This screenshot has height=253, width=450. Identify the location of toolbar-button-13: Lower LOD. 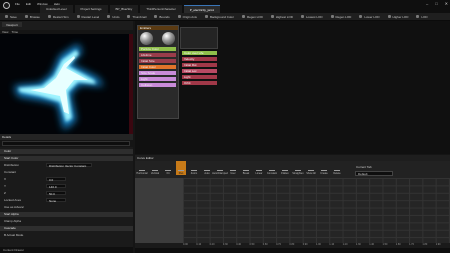
(369, 17).